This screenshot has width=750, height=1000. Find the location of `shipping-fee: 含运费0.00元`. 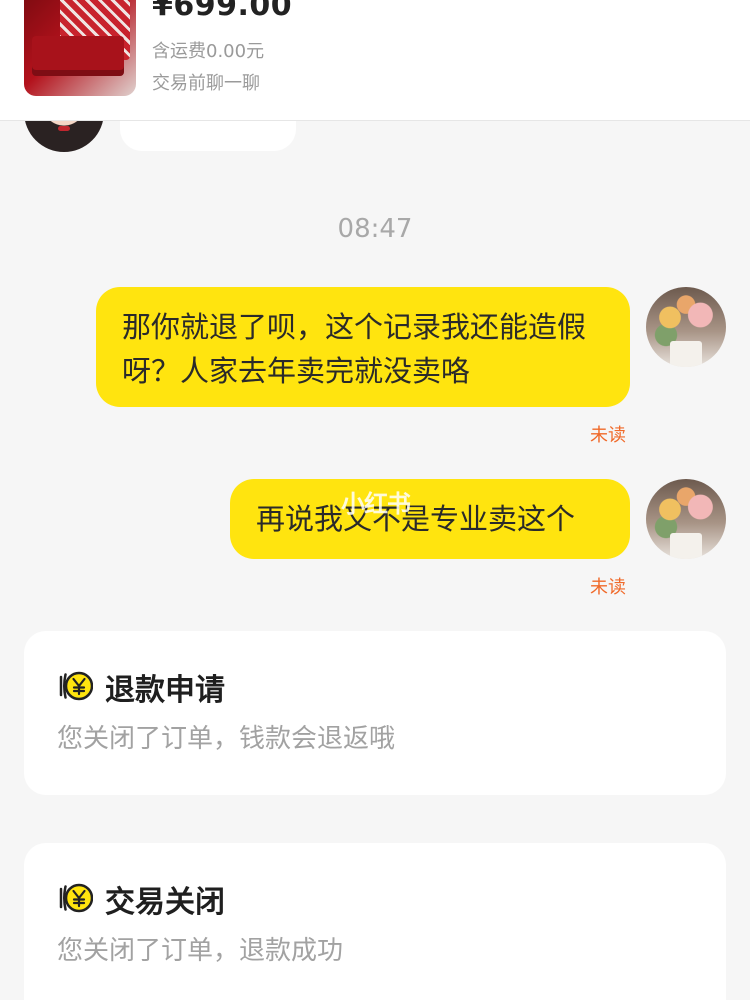

shipping-fee: 含运费0.00元 is located at coordinates (208, 51).